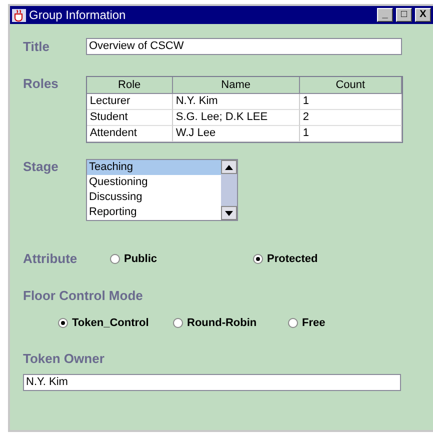 This screenshot has width=433, height=434. What do you see at coordinates (351, 118) in the screenshot?
I see `table-cell: 2` at bounding box center [351, 118].